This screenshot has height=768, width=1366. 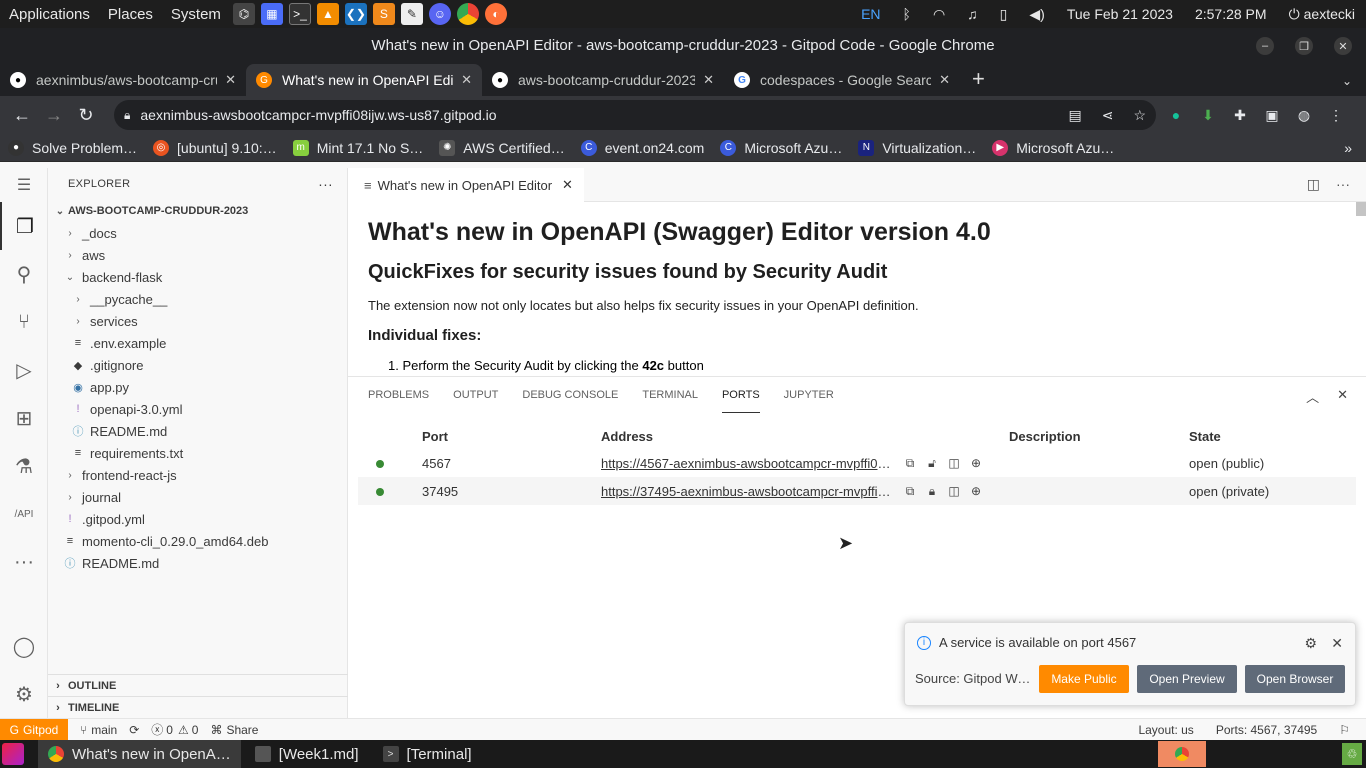 I want to click on tree-folder: › _docs, so click(x=197, y=233).